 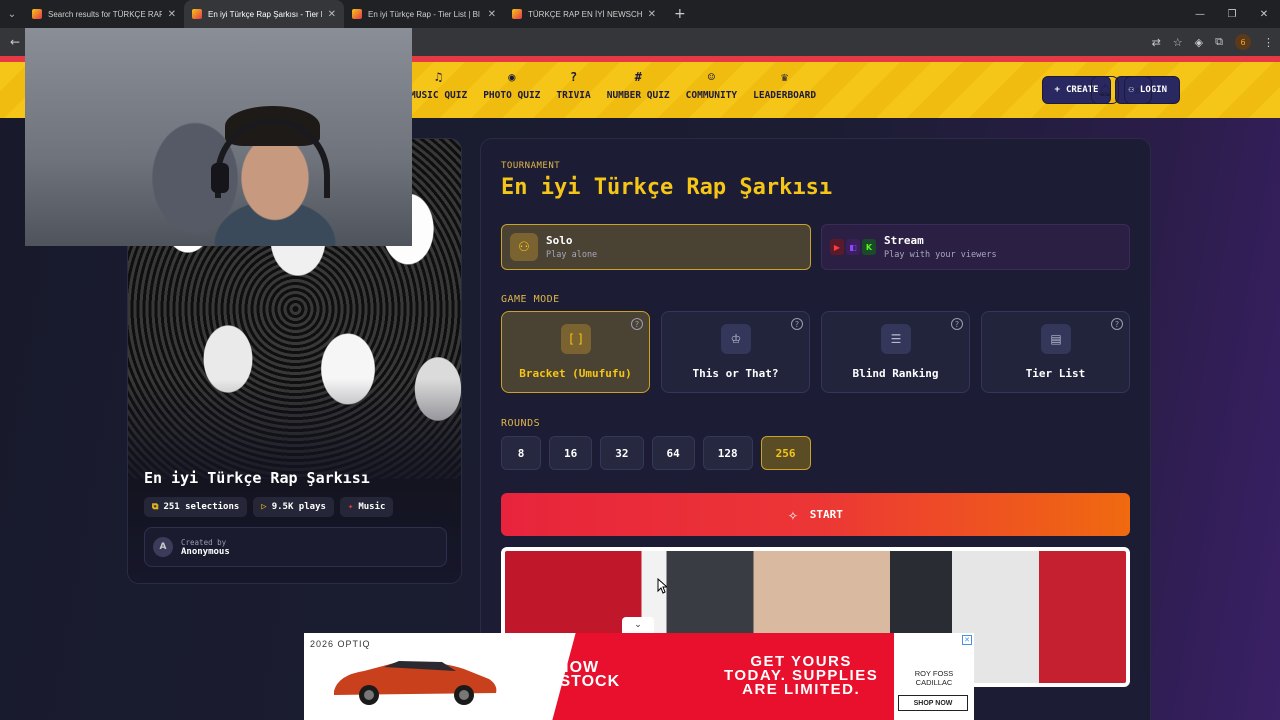 I want to click on new-tab-button: +, so click(x=680, y=14).